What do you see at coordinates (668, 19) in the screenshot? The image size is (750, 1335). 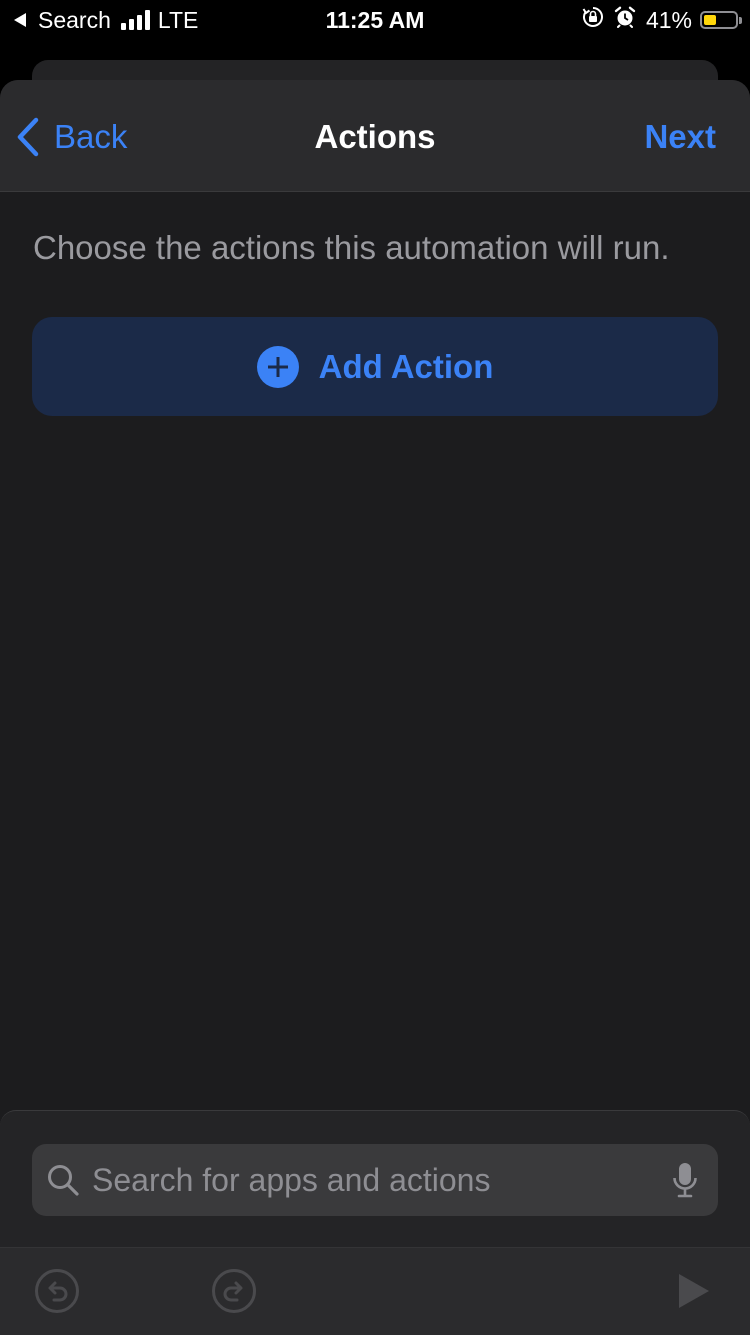 I see `battery-percent: 41%` at bounding box center [668, 19].